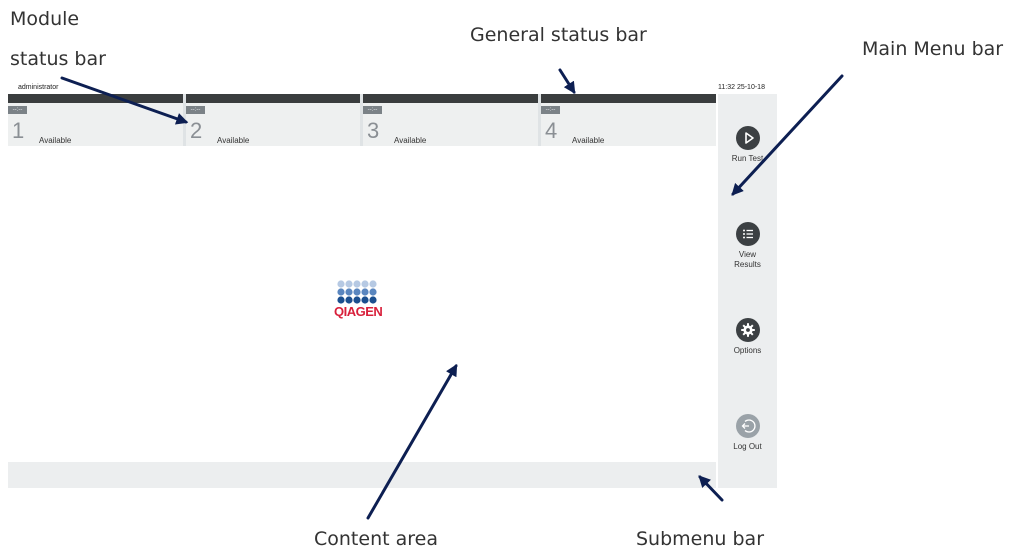 This screenshot has width=1029, height=554. What do you see at coordinates (567, 81) in the screenshot?
I see `arrow-general-status` at bounding box center [567, 81].